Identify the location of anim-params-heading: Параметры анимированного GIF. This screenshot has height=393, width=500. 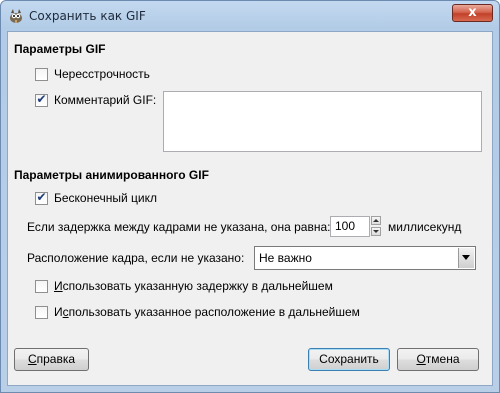
(111, 175).